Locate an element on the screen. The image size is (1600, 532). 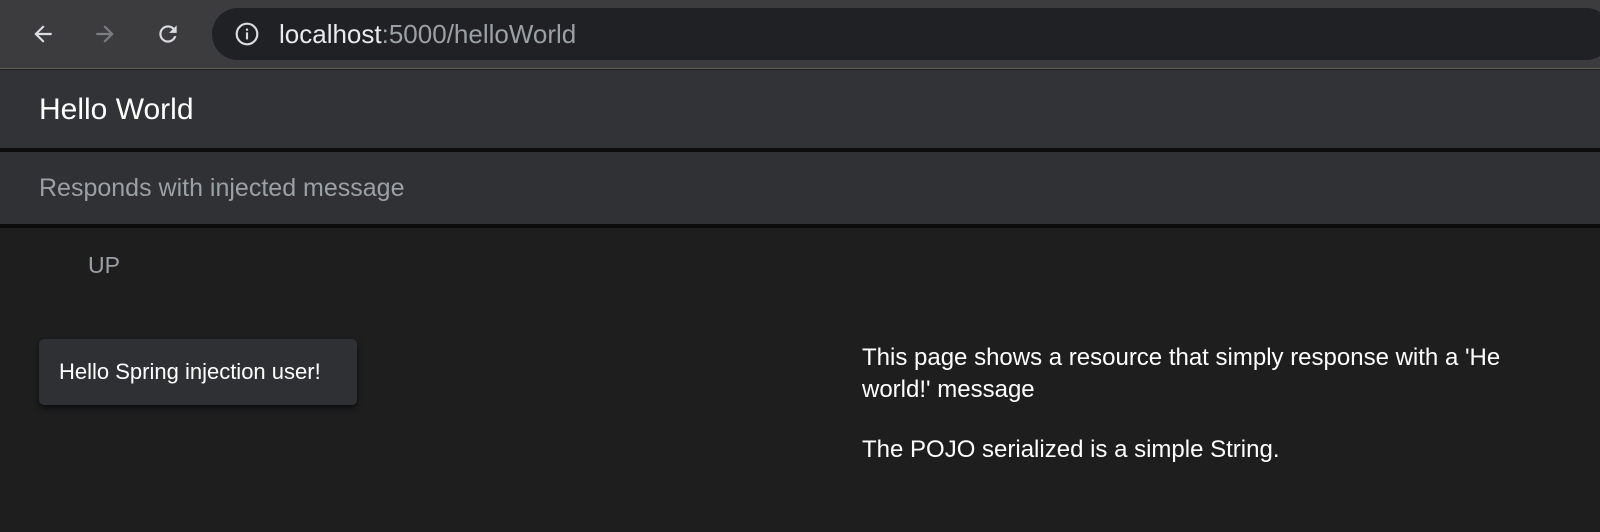
address-bar: localhost:5000/helloWorld is located at coordinates (906, 34).